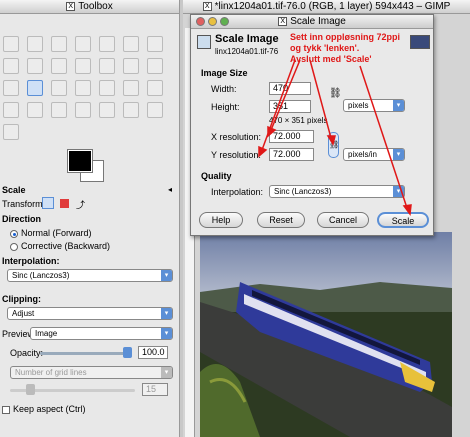  Describe the element at coordinates (407, 210) in the screenshot. I see `arrowhead-scale-button` at that location.